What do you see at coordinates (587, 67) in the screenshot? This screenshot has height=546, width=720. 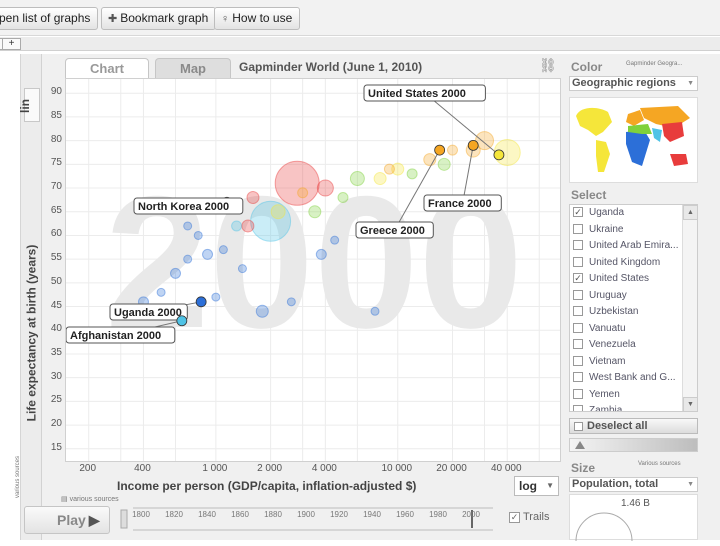 I see `color-title: Color` at bounding box center [587, 67].